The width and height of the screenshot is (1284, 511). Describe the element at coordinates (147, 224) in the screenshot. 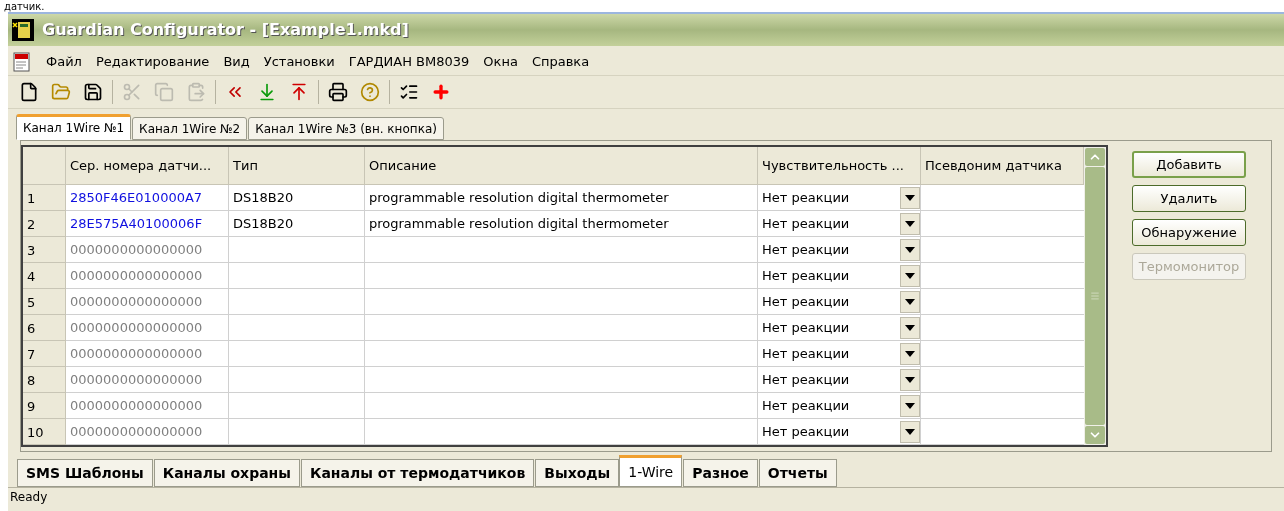

I see `serial-cell: 28E575A40100006F` at that location.